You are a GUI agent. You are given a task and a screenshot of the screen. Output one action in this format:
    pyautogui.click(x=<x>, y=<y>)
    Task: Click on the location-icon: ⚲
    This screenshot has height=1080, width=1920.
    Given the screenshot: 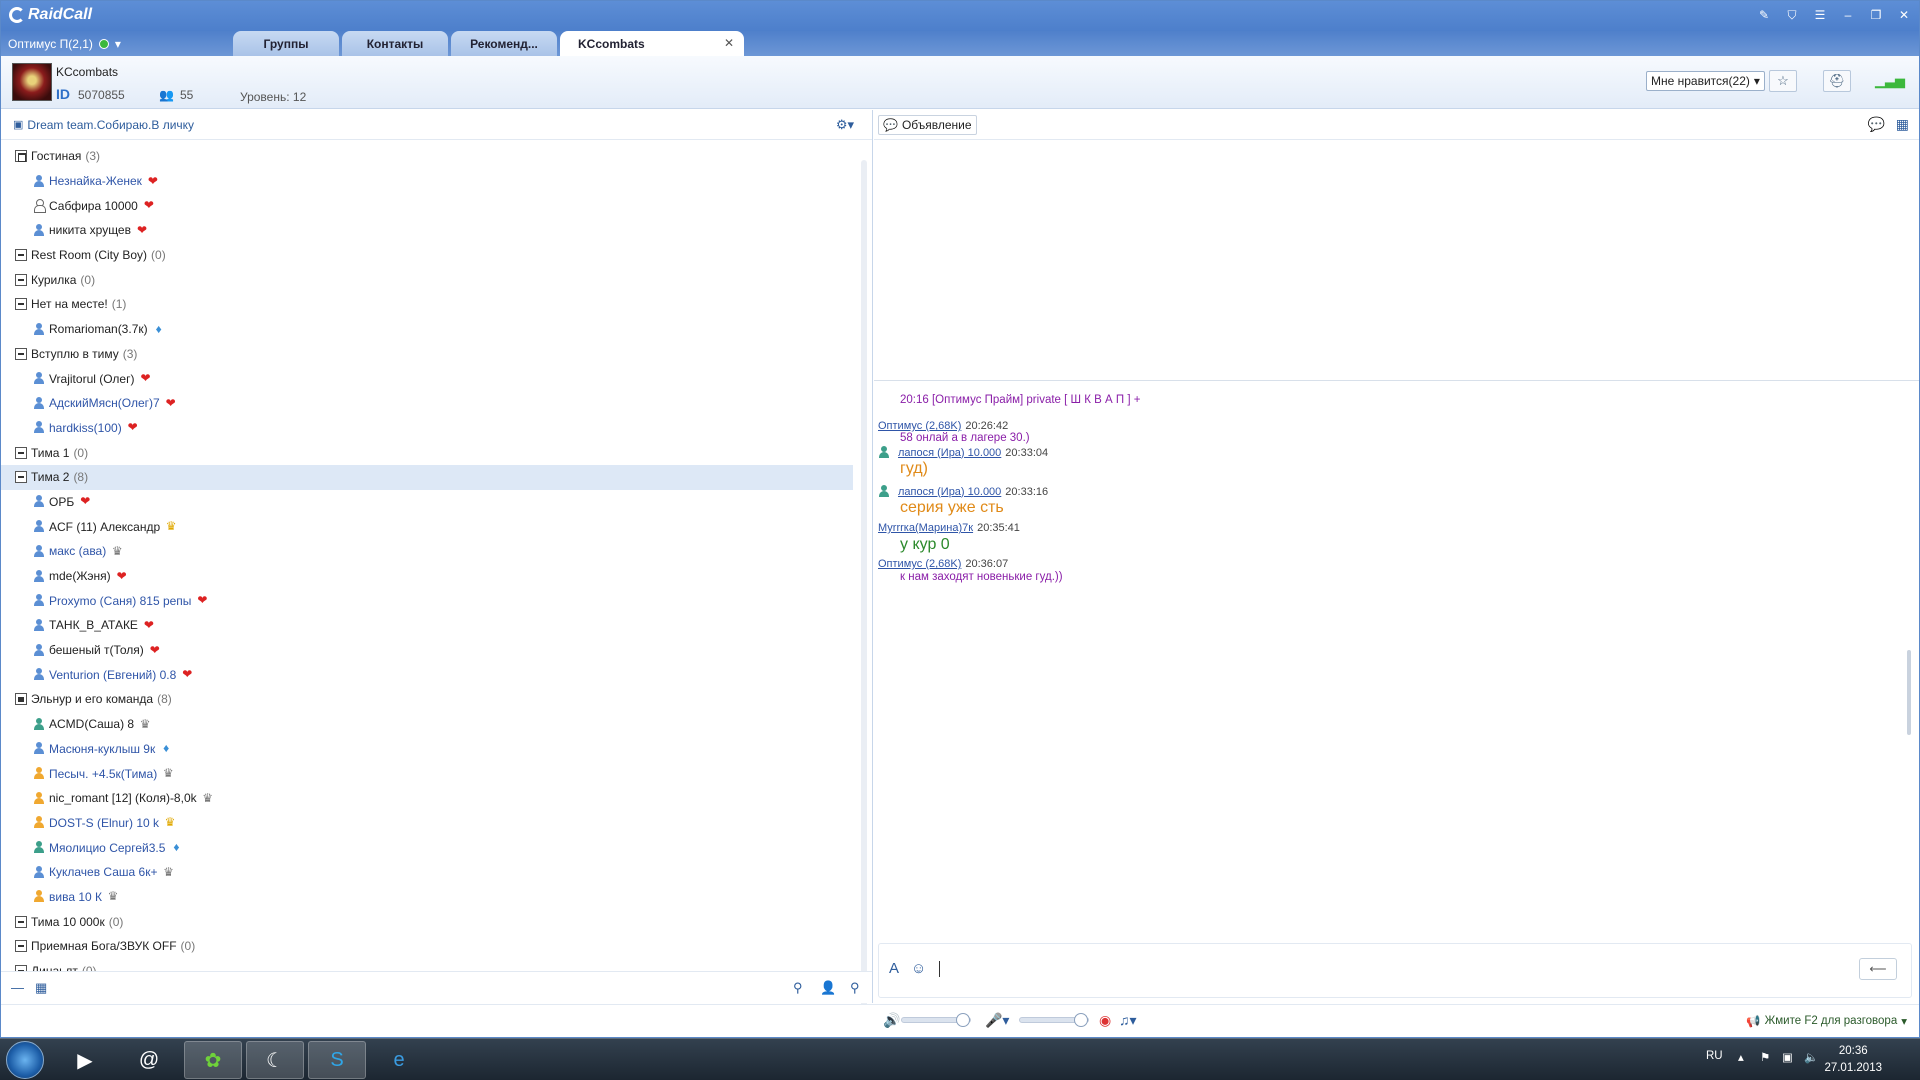 What is the action you would take?
    pyautogui.click(x=798, y=988)
    